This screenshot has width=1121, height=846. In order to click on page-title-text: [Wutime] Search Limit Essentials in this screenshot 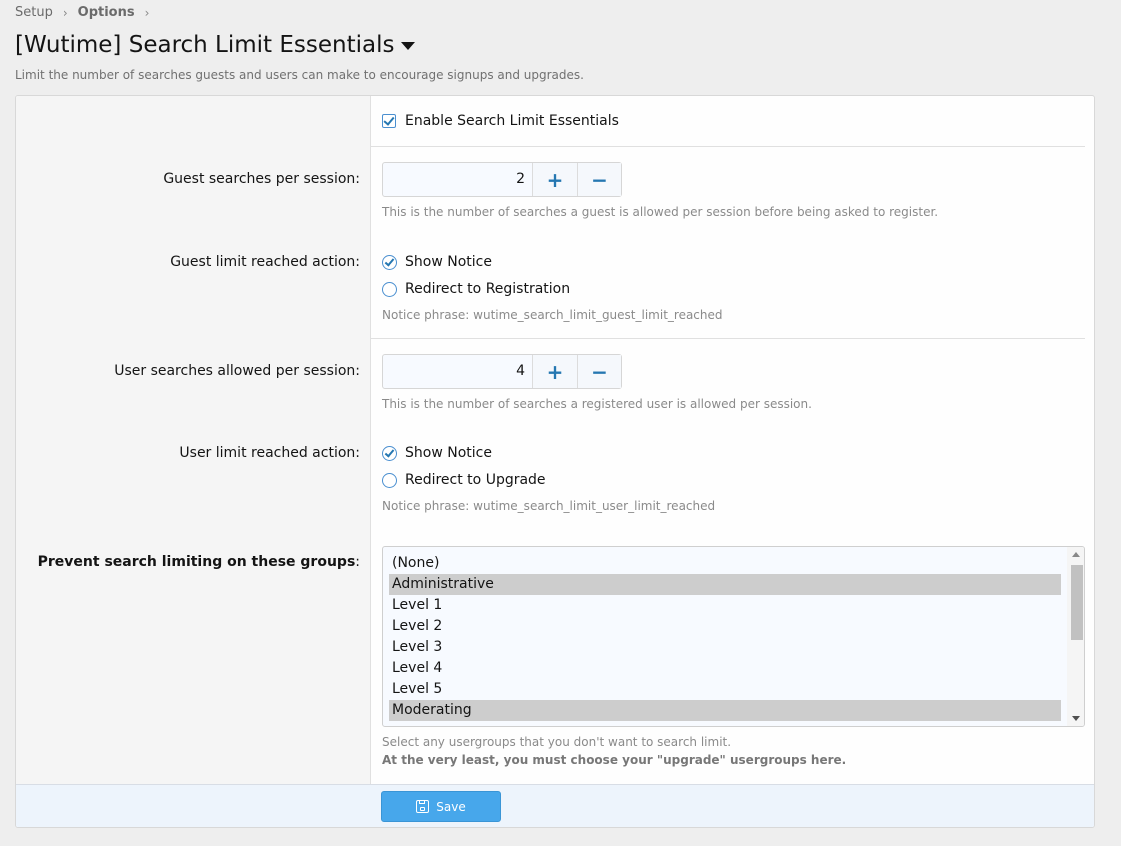, I will do `click(205, 45)`.